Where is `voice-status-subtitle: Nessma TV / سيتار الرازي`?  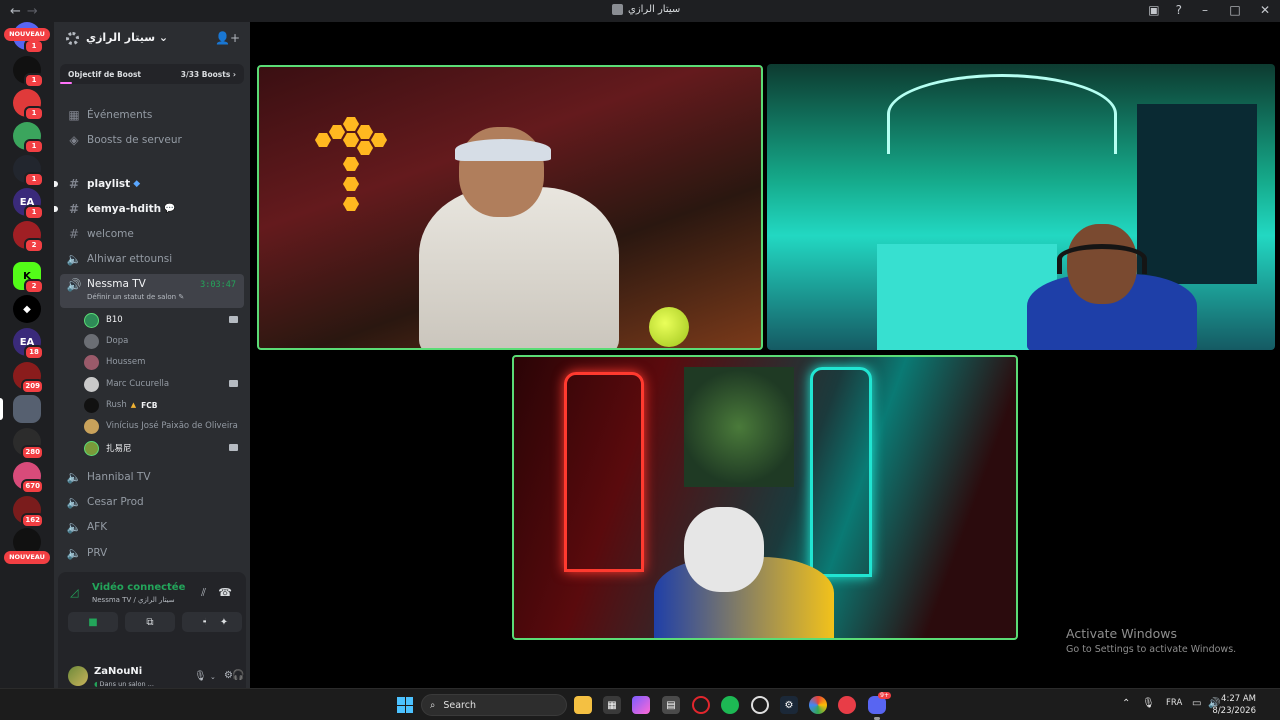
voice-status-subtitle: Nessma TV / سيتار الرازي is located at coordinates (133, 600).